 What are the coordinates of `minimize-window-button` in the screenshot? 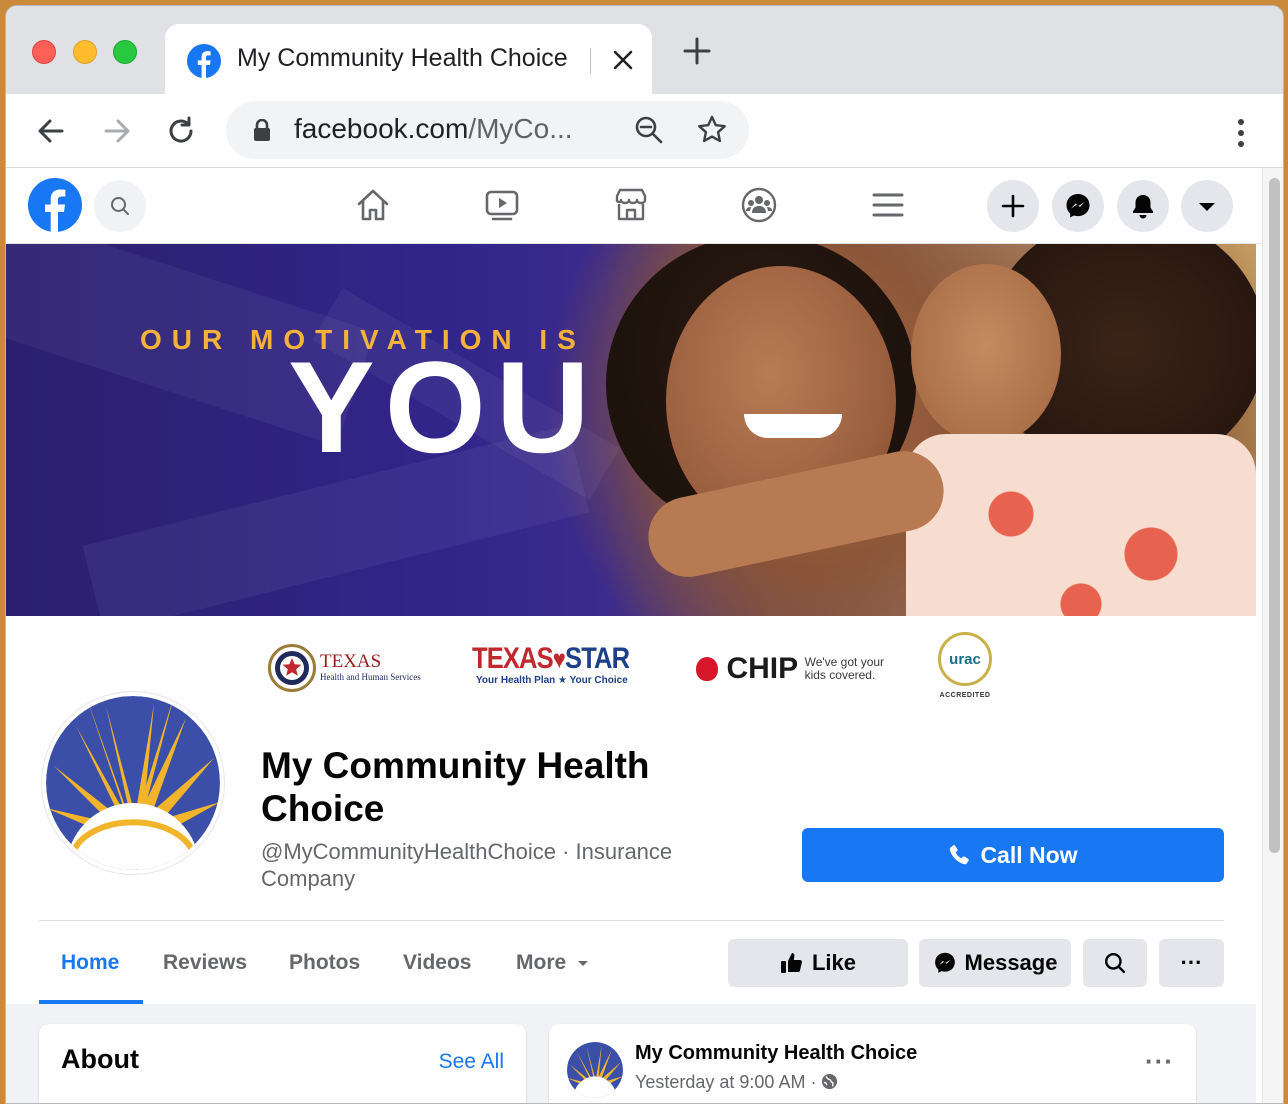 It's located at (85, 52).